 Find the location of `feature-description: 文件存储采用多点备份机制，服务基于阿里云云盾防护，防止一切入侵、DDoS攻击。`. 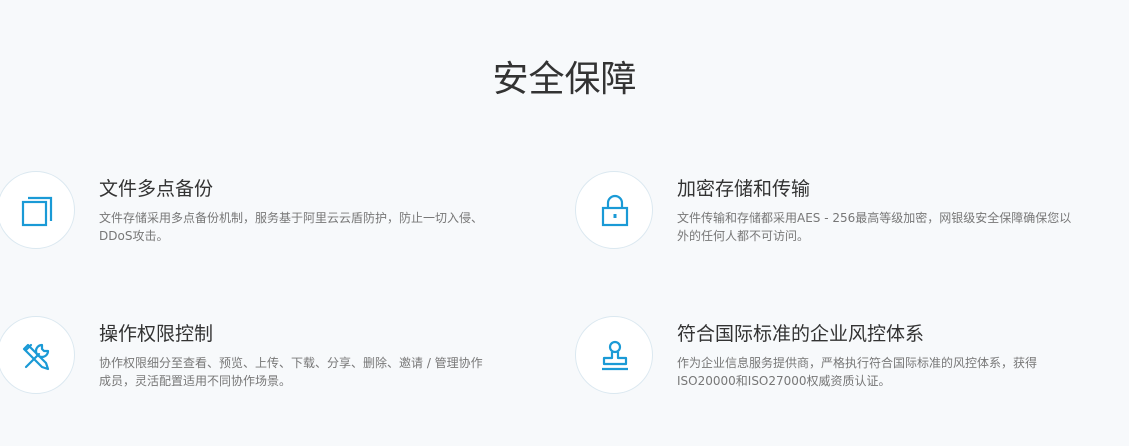

feature-description: 文件存储采用多点备份机制，服务基于阿里云云盾防护，防止一切入侵、DDoS攻击。 is located at coordinates (291, 227).